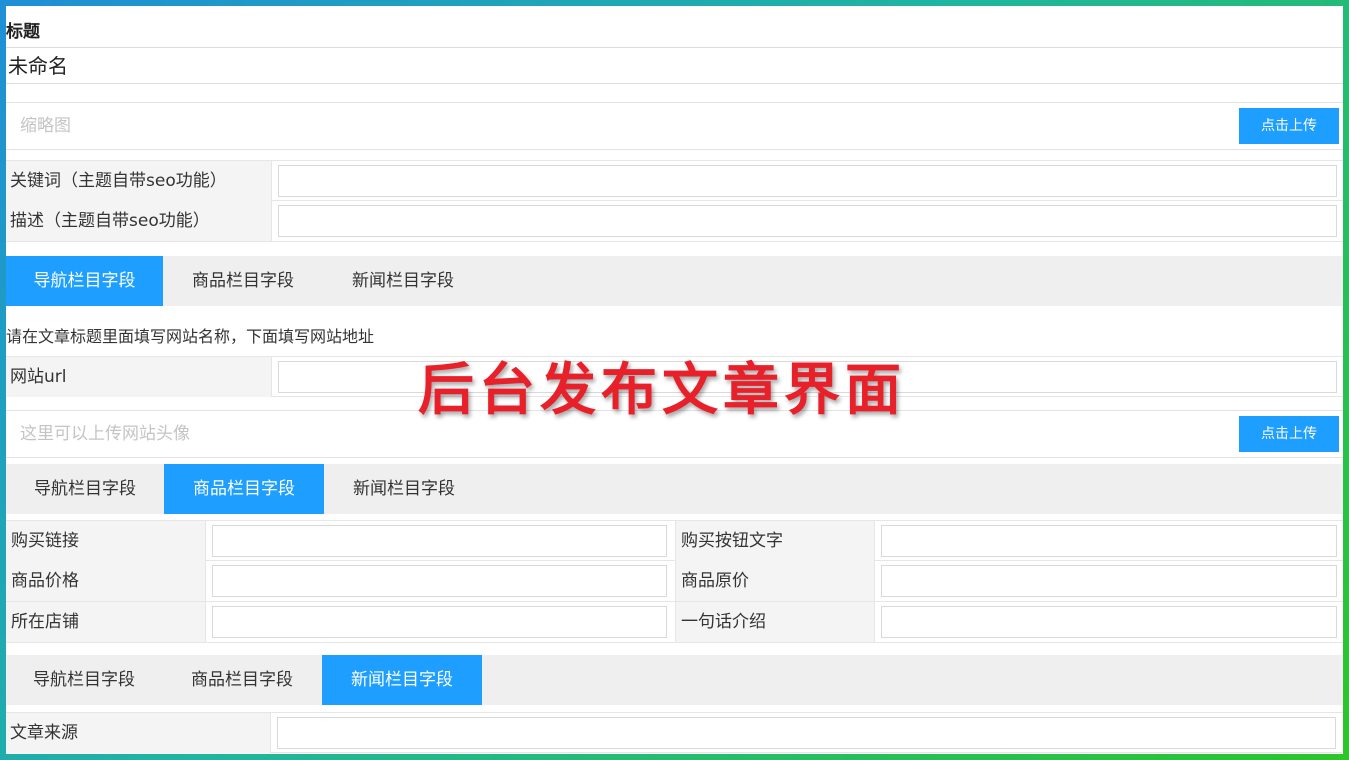 The height and width of the screenshot is (760, 1349). Describe the element at coordinates (807, 181) in the screenshot. I see `keywords-input` at that location.